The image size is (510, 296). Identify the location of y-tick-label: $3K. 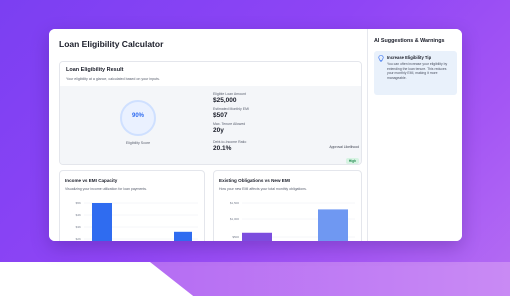
(78, 227).